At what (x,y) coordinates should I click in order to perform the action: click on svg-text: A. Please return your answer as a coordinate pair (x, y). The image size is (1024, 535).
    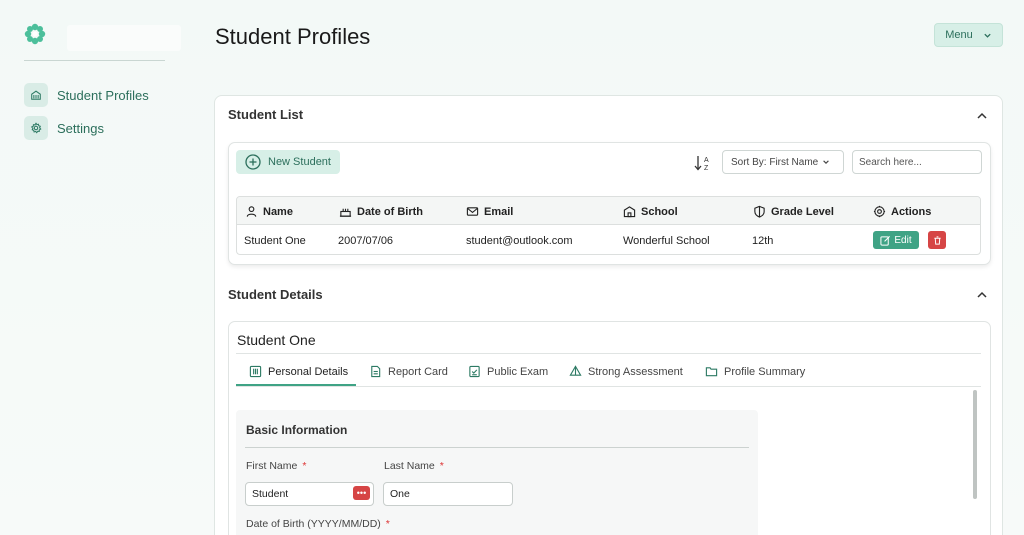
    Looking at the image, I should click on (706, 160).